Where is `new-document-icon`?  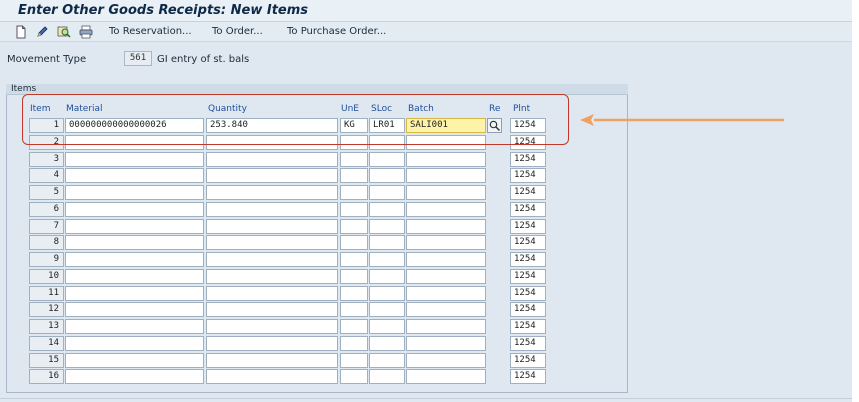 new-document-icon is located at coordinates (21, 32).